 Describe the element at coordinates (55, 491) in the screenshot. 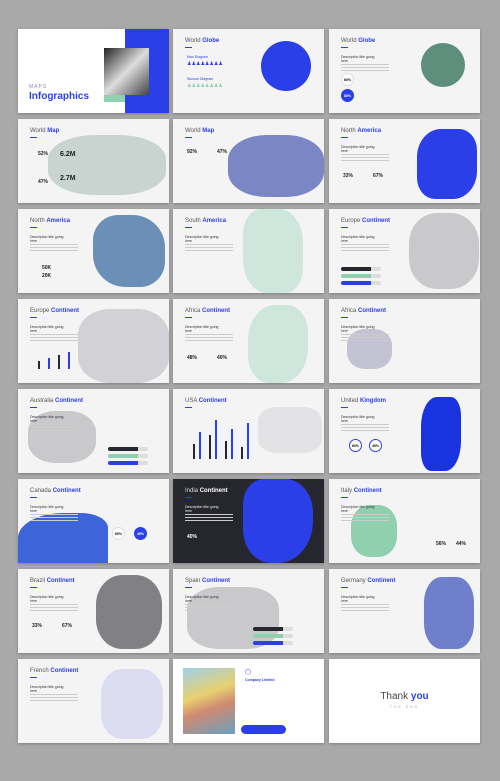

I see `slide-title: Canada Continent` at that location.